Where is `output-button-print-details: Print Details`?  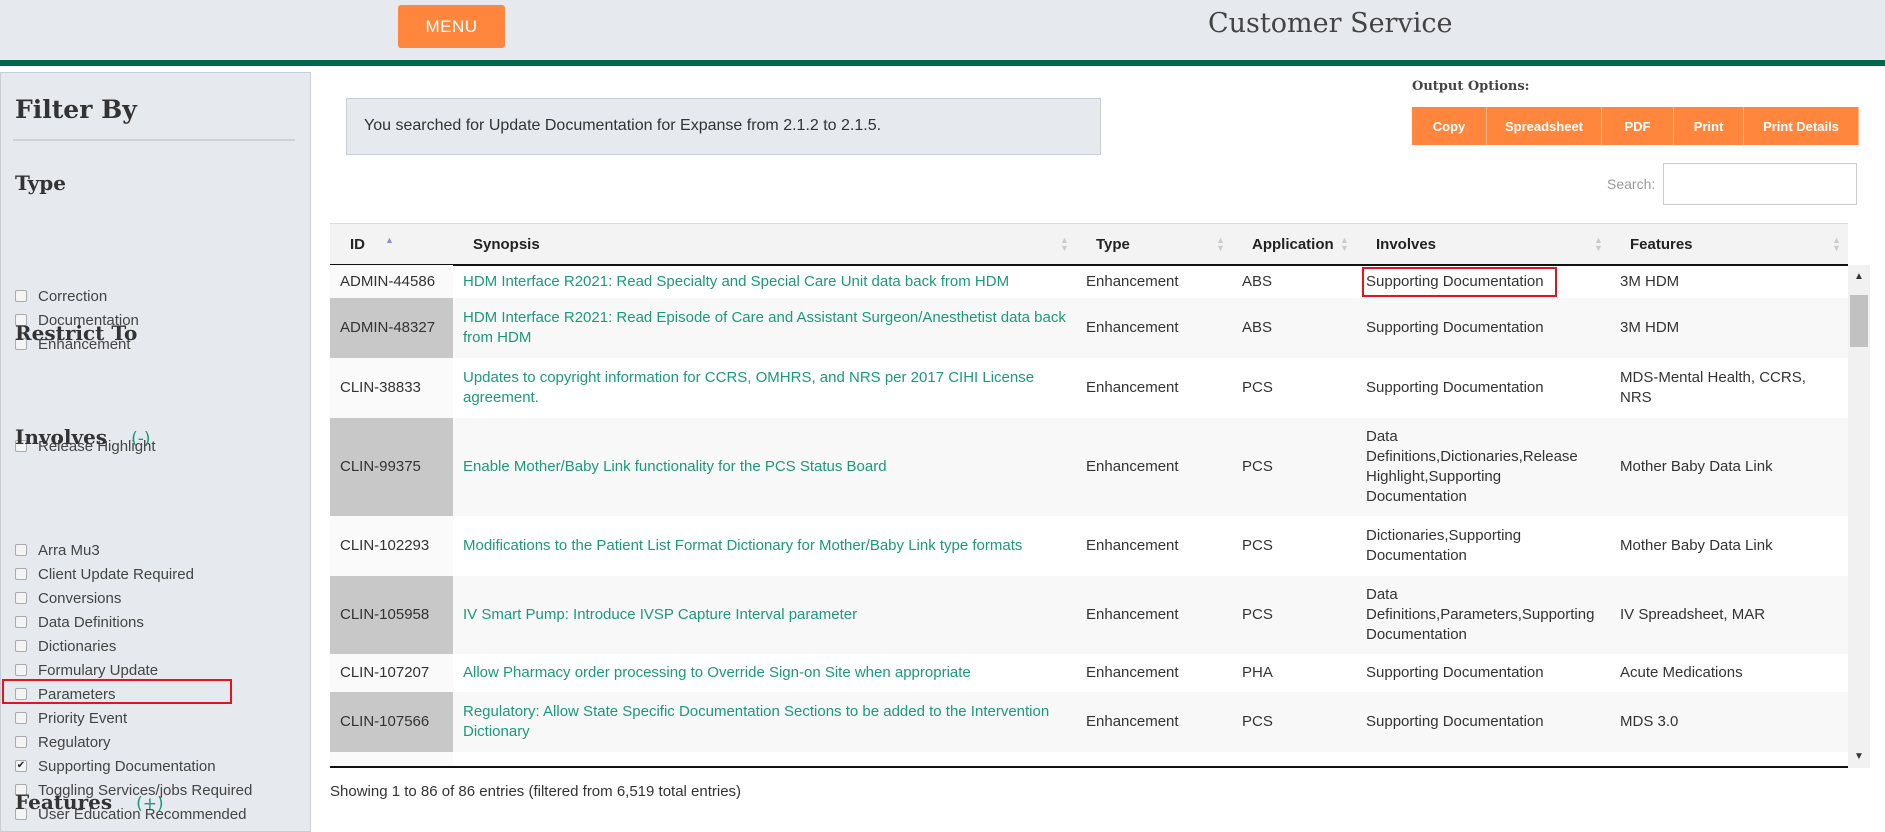
output-button-print-details: Print Details is located at coordinates (1801, 126).